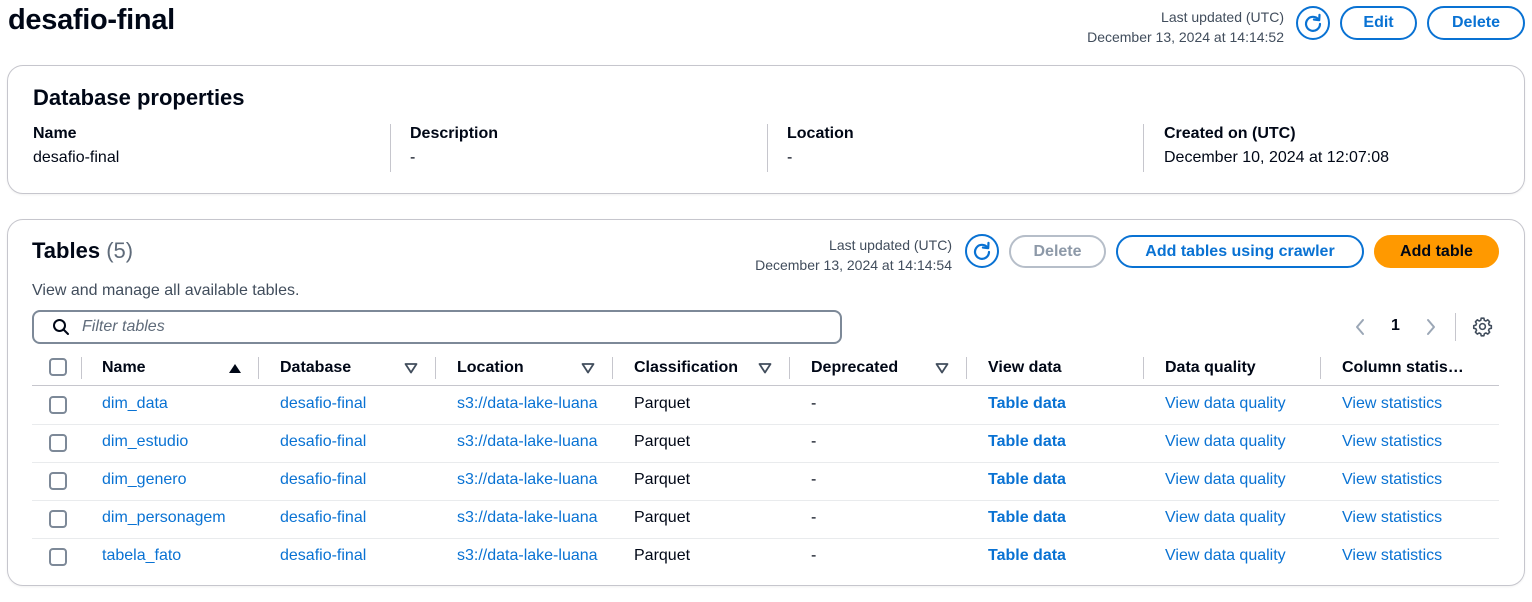 This screenshot has width=1532, height=602. Describe the element at coordinates (76, 146) in the screenshot. I see `property-name: Name desafio-final` at that location.